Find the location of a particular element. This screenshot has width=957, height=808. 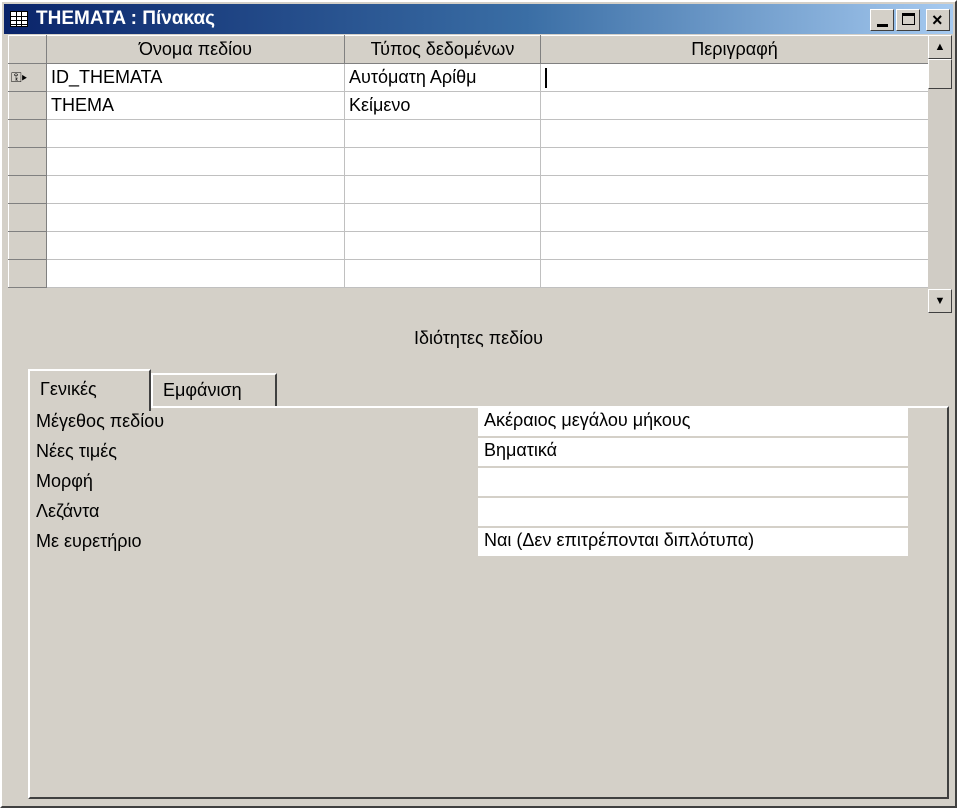

table-row: THEMA Κείμενο is located at coordinates (468, 105).